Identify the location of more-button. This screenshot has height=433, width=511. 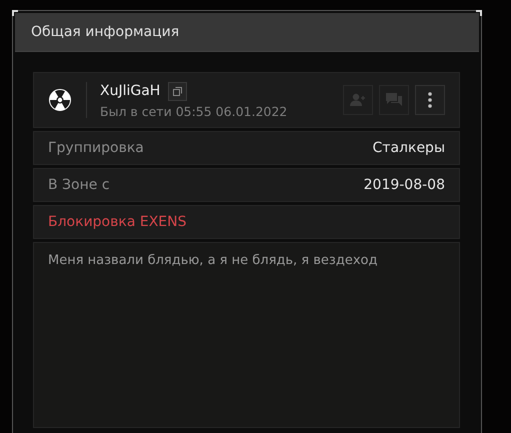
(430, 100).